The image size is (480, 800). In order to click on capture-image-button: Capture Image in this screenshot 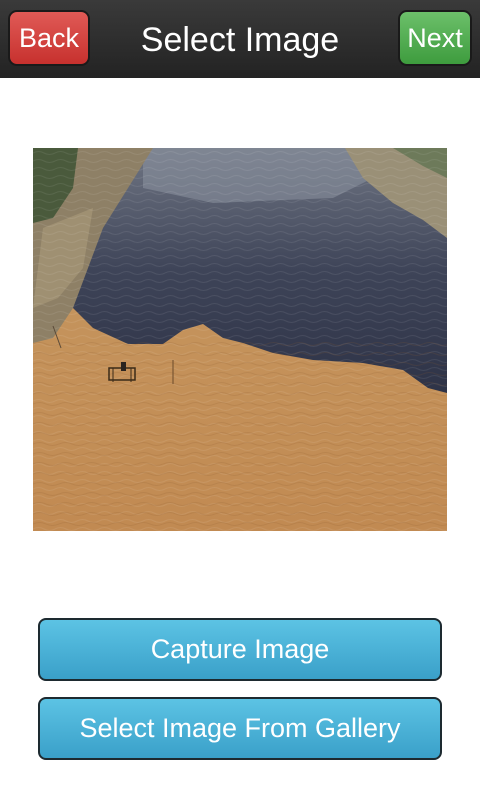, I will do `click(240, 649)`.